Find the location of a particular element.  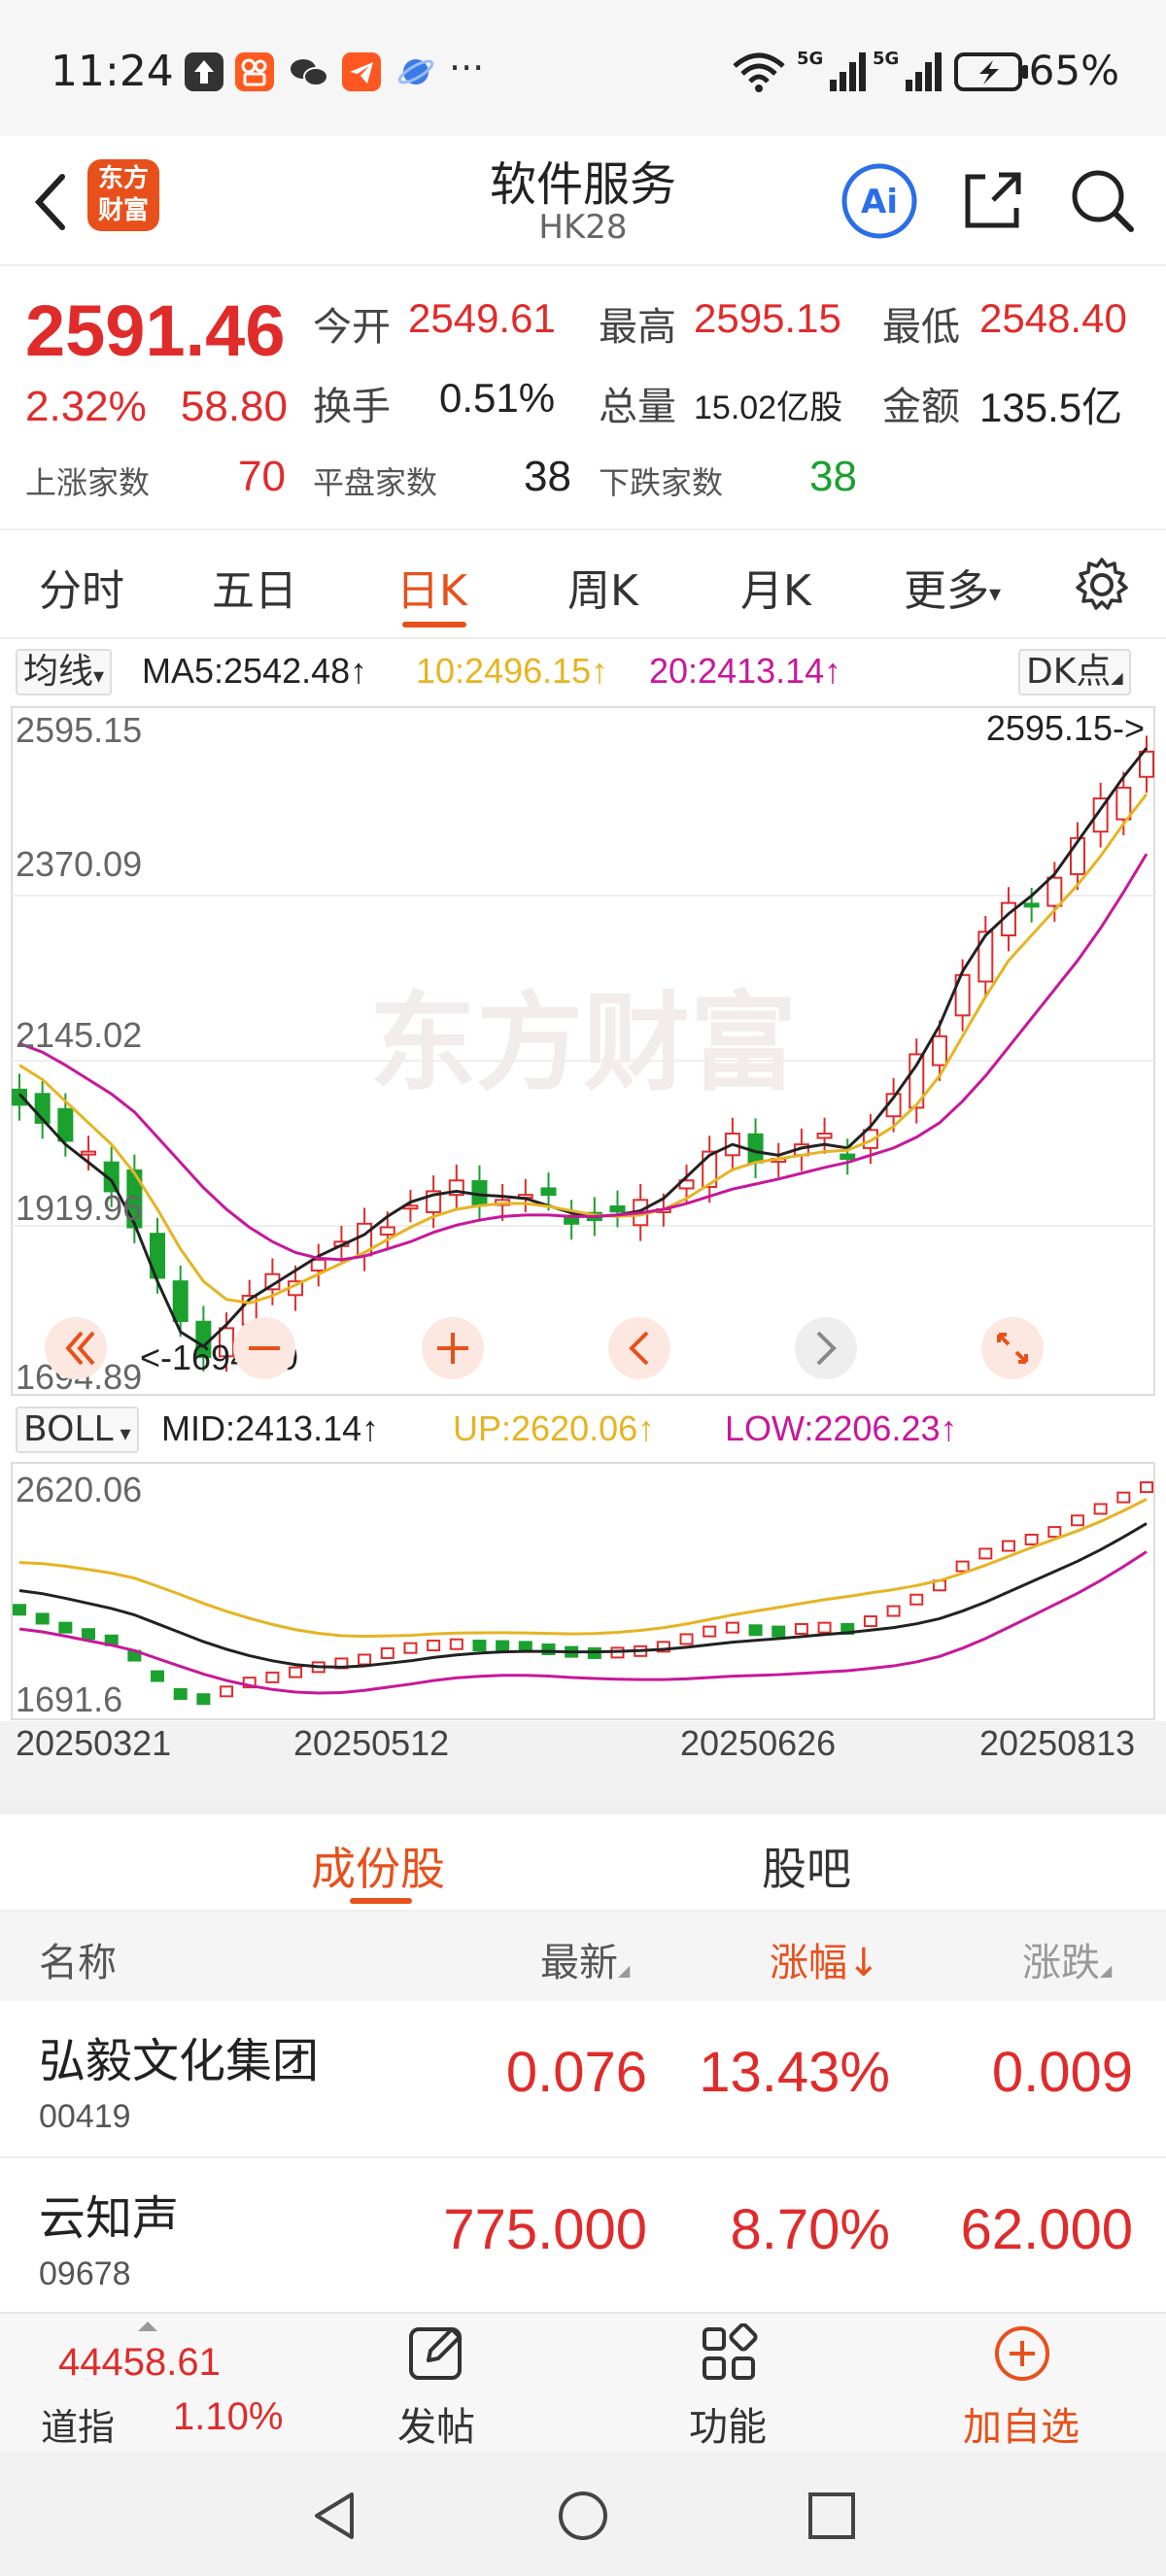

telegram-app-icon is located at coordinates (361, 71).